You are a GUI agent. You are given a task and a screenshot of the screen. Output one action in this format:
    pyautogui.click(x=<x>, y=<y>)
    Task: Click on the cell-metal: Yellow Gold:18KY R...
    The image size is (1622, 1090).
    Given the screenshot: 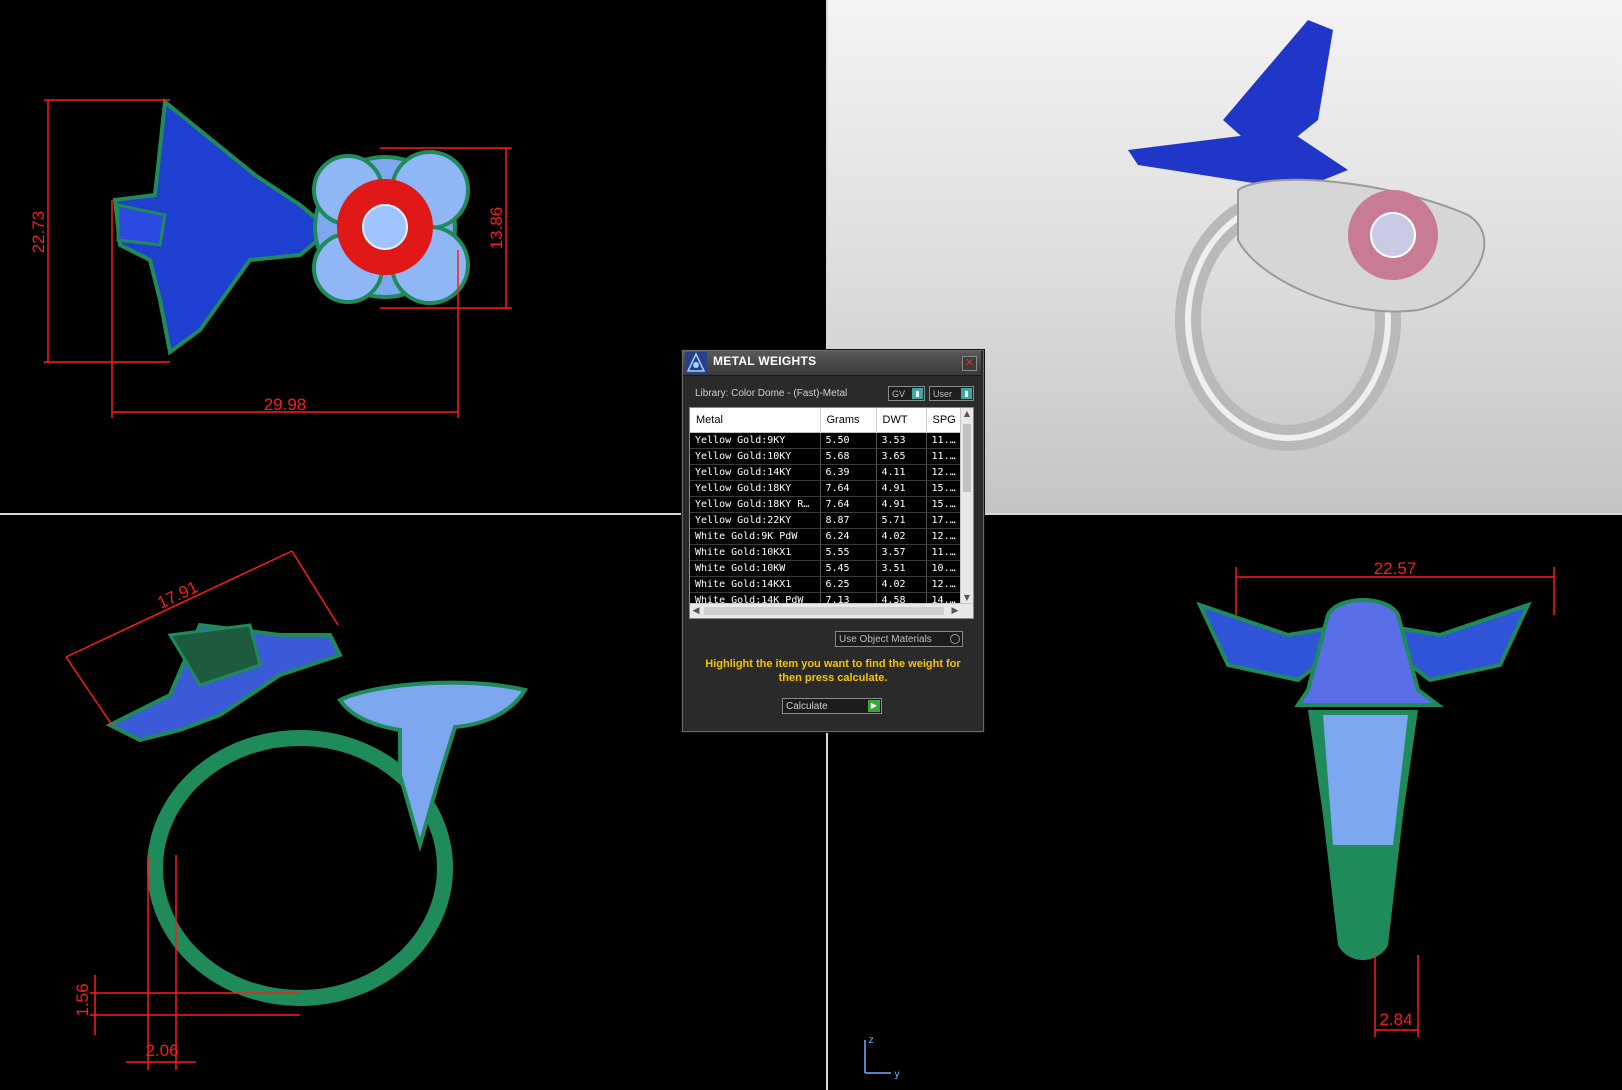 What is the action you would take?
    pyautogui.click(x=755, y=504)
    